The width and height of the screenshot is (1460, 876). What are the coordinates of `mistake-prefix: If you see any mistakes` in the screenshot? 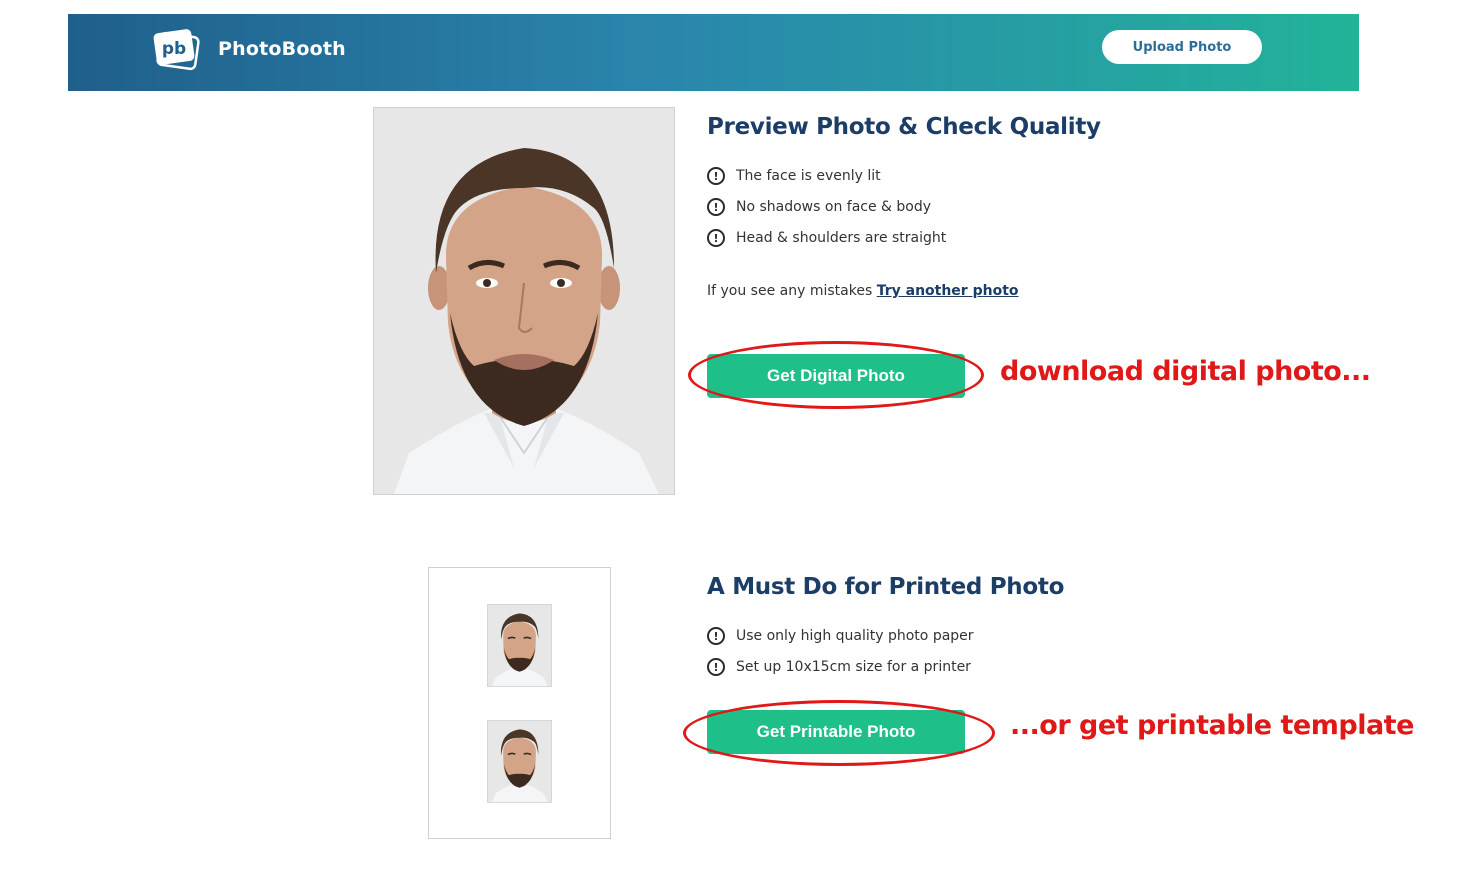 It's located at (790, 291).